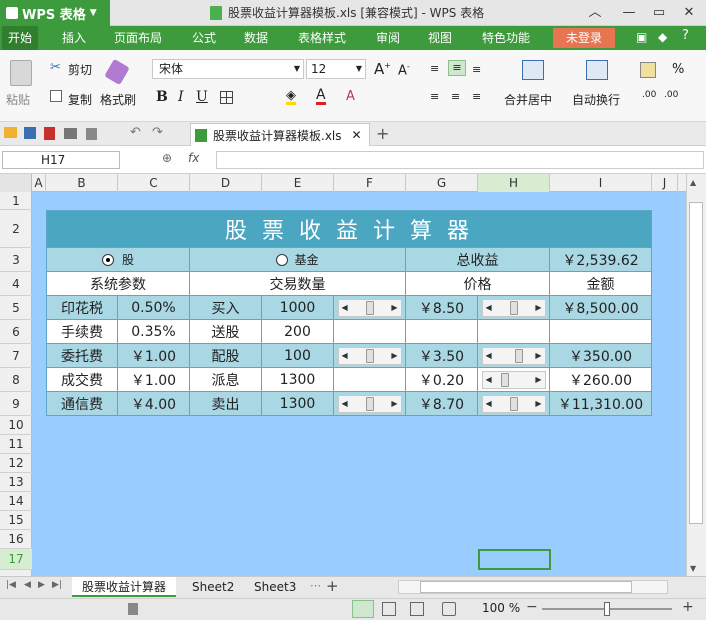 The width and height of the screenshot is (706, 620). Describe the element at coordinates (417, 609) in the screenshot. I see `reading-mode-icon` at that location.